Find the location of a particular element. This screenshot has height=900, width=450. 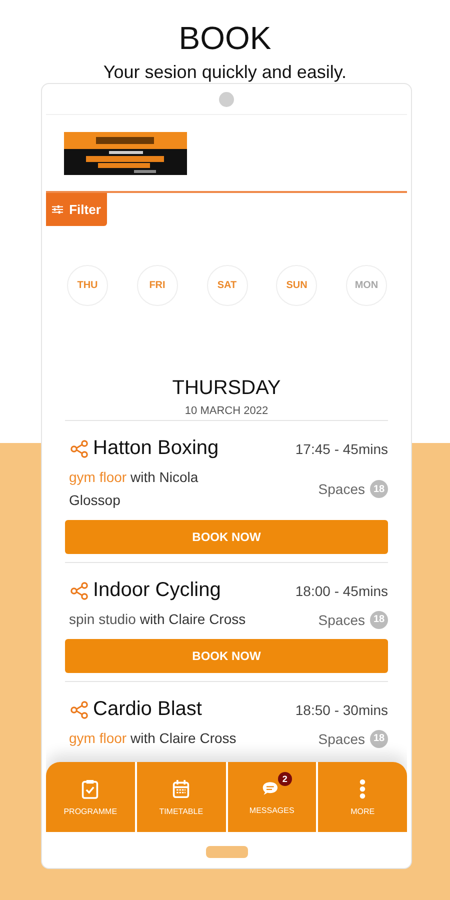

home-bar is located at coordinates (227, 852).